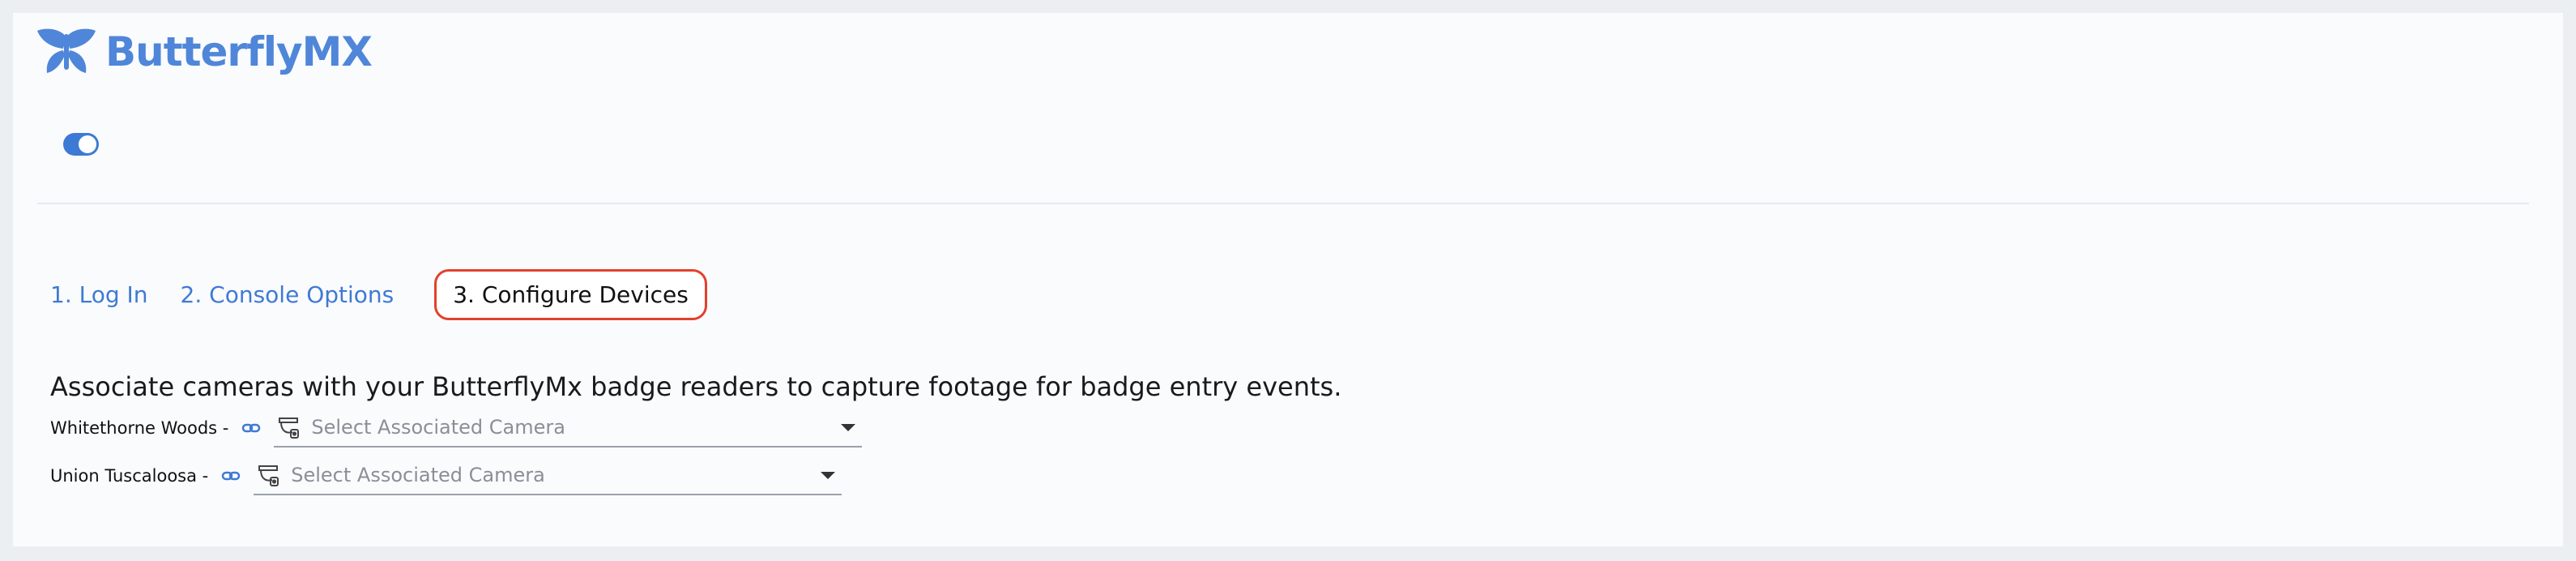 This screenshot has height=561, width=2576. Describe the element at coordinates (1283, 203) in the screenshot. I see `divider` at that location.